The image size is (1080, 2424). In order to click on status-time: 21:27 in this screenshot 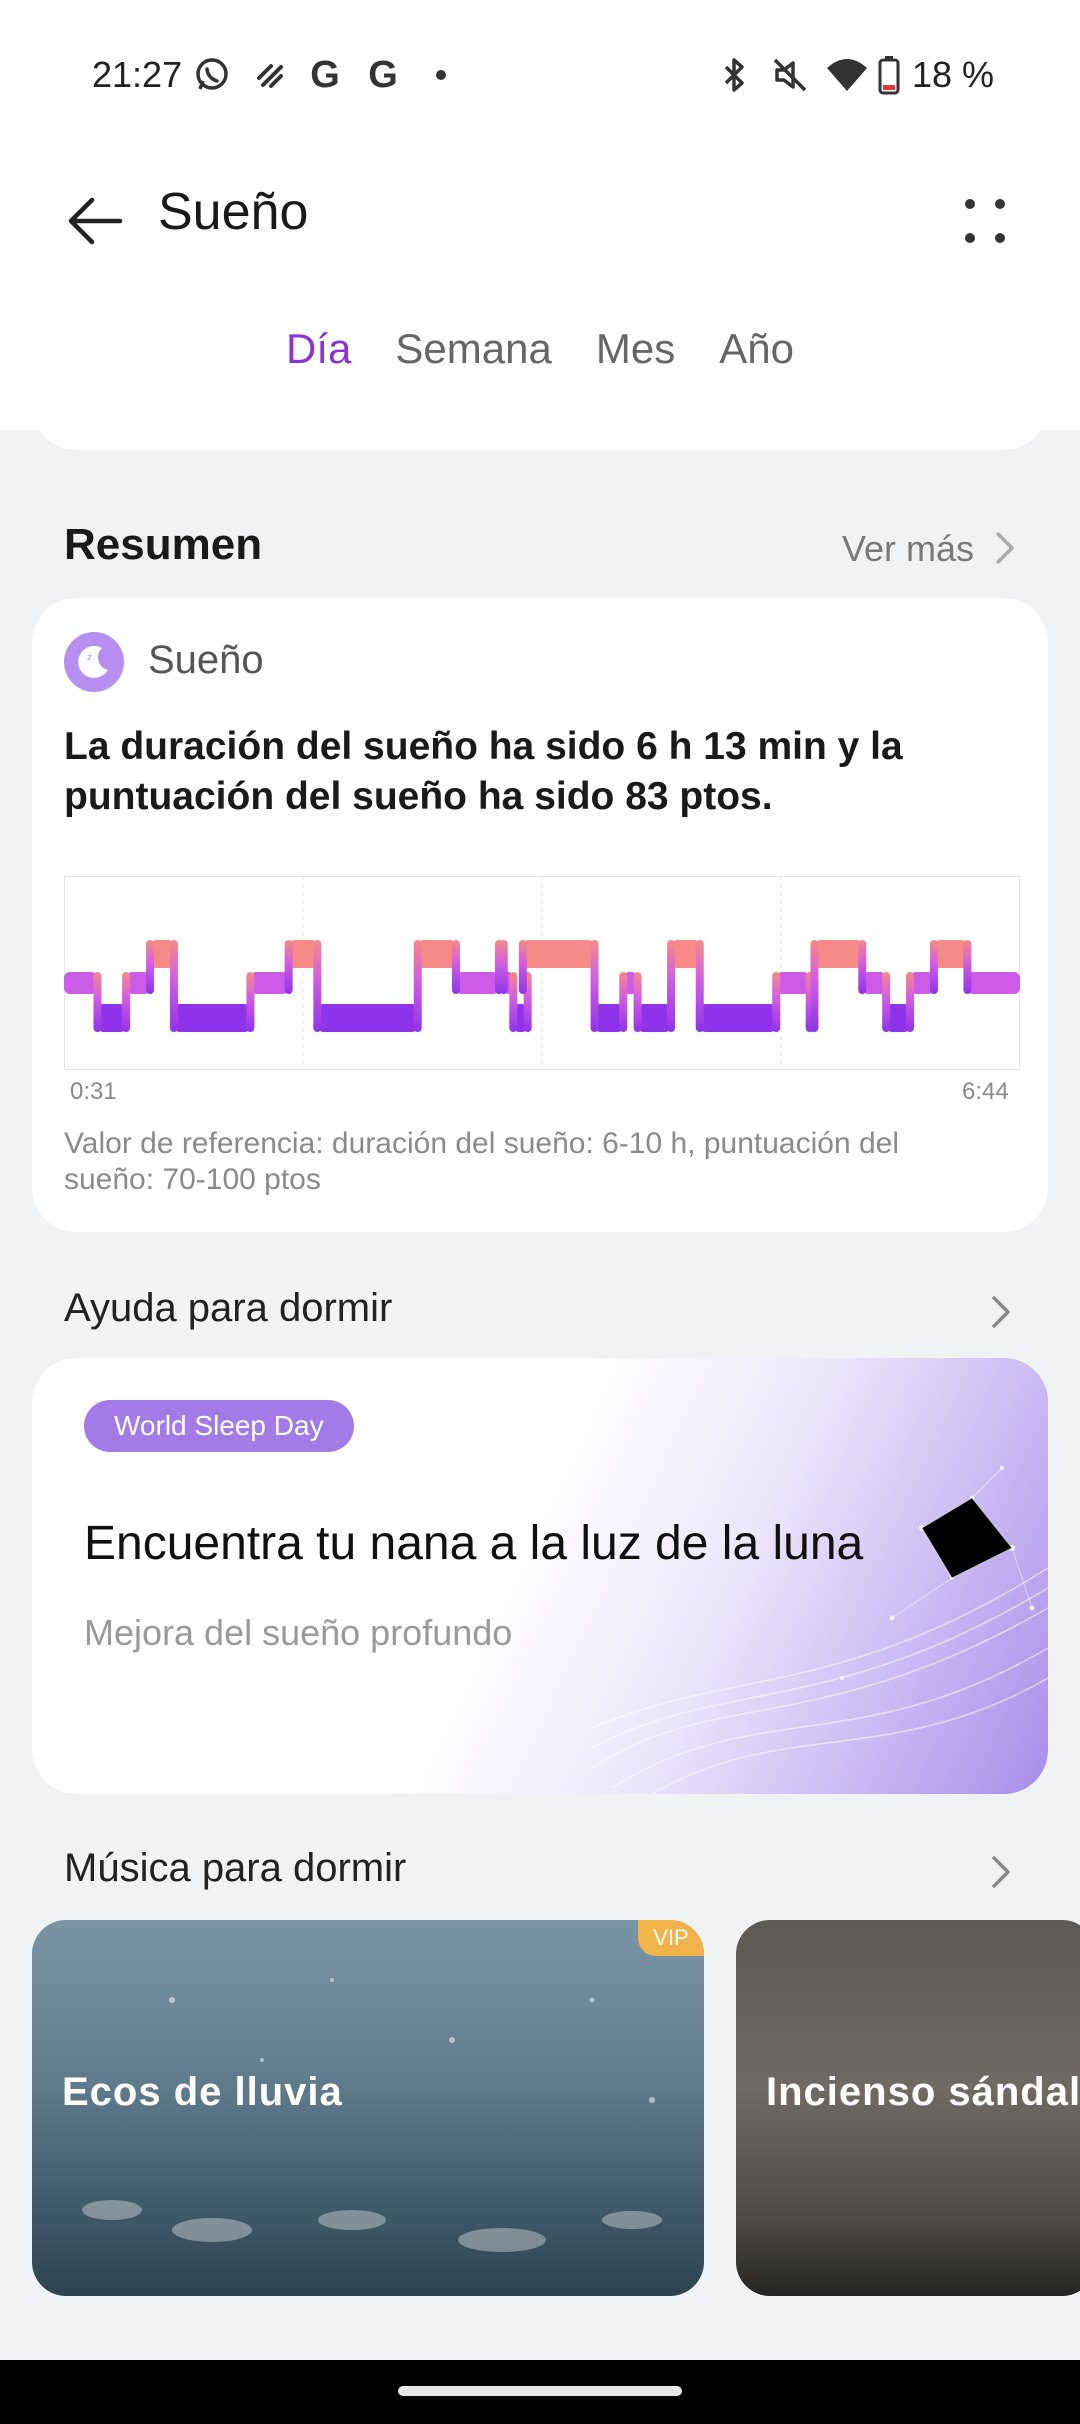, I will do `click(137, 74)`.